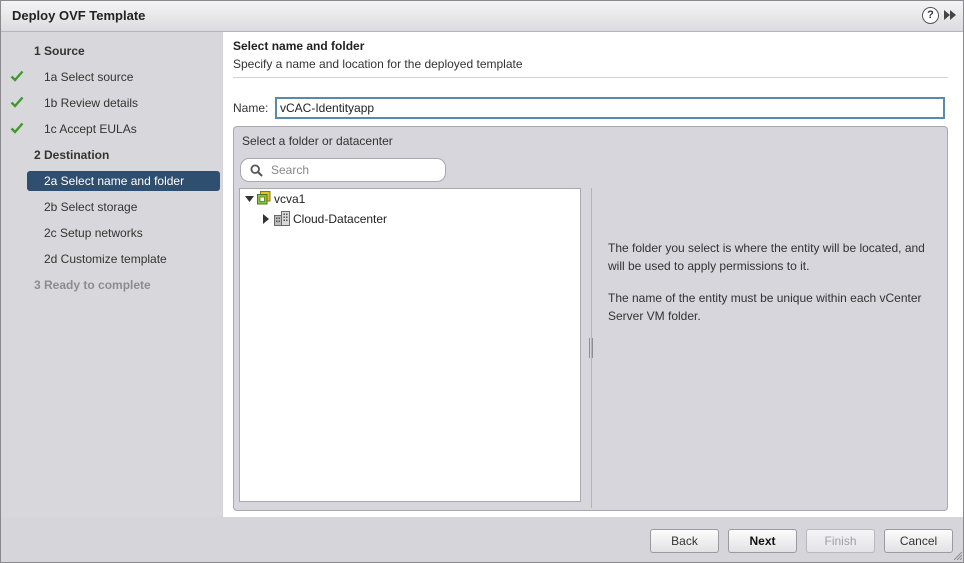 This screenshot has height=563, width=964. Describe the element at coordinates (482, 16) in the screenshot. I see `title-bar: Deploy OVF Template ?` at that location.